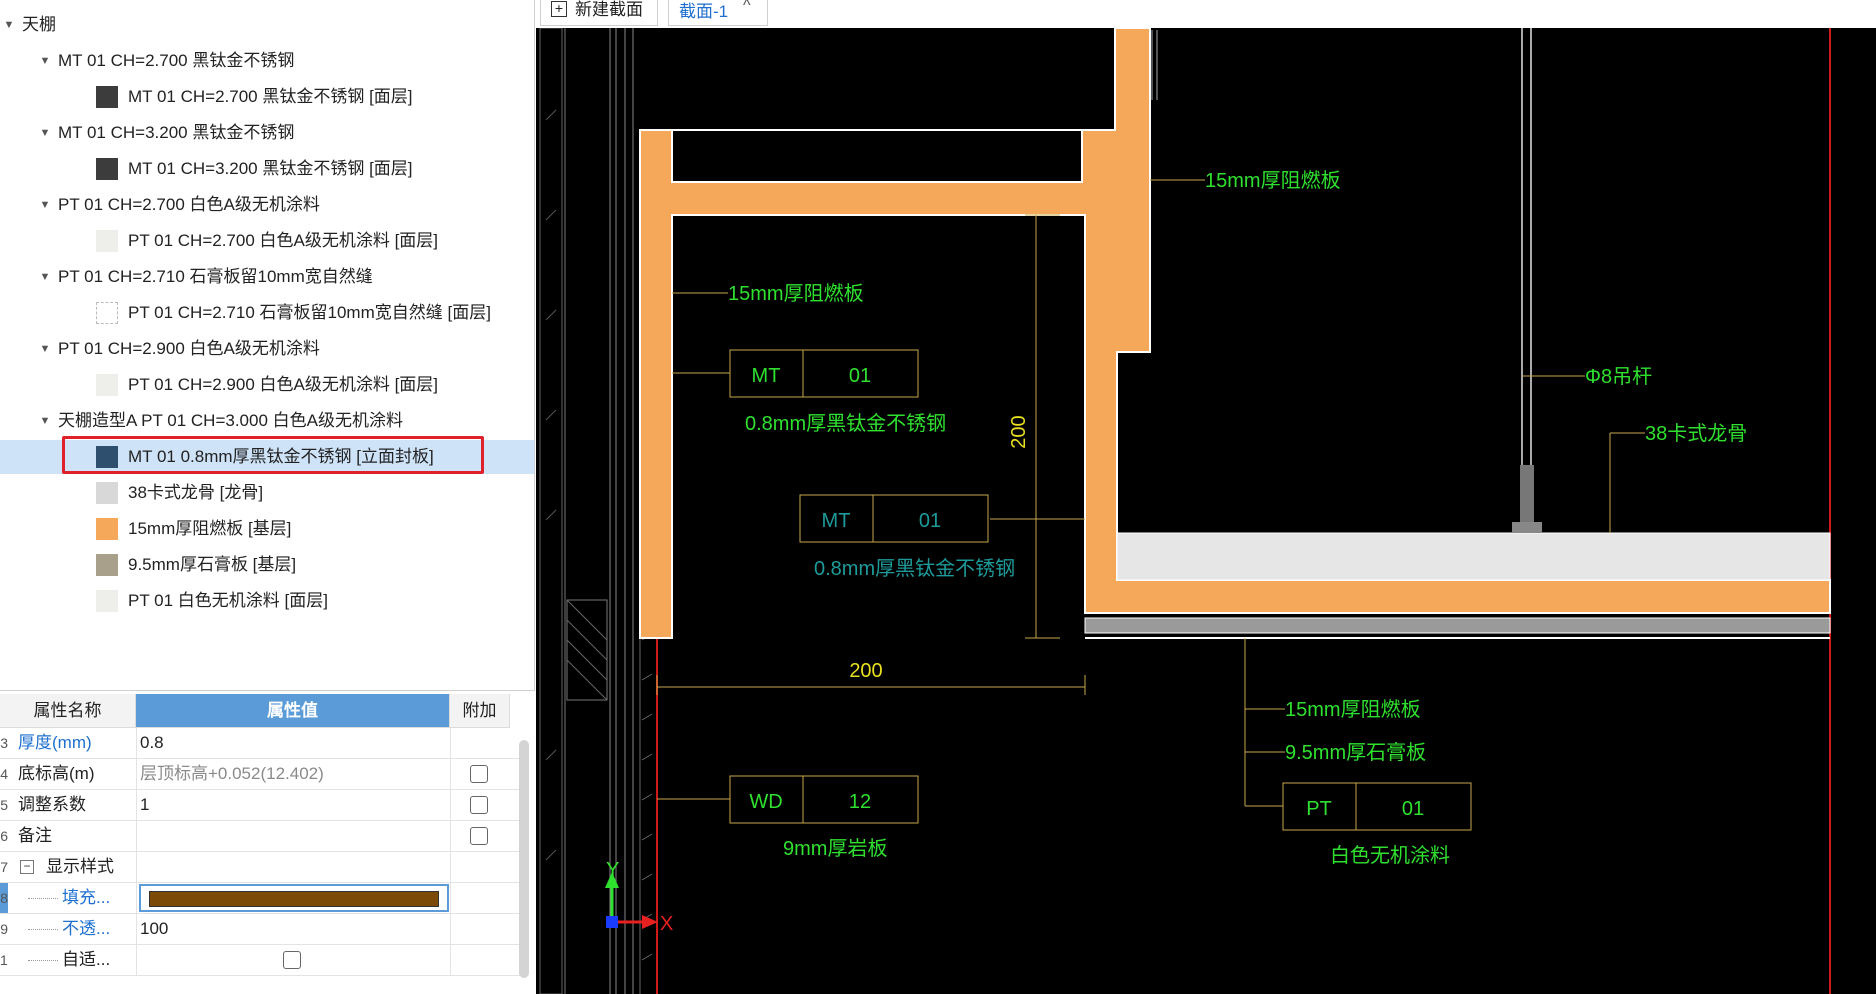 This screenshot has height=994, width=1876. What do you see at coordinates (747, 8) in the screenshot?
I see `chevron-up-icon: ^` at bounding box center [747, 8].